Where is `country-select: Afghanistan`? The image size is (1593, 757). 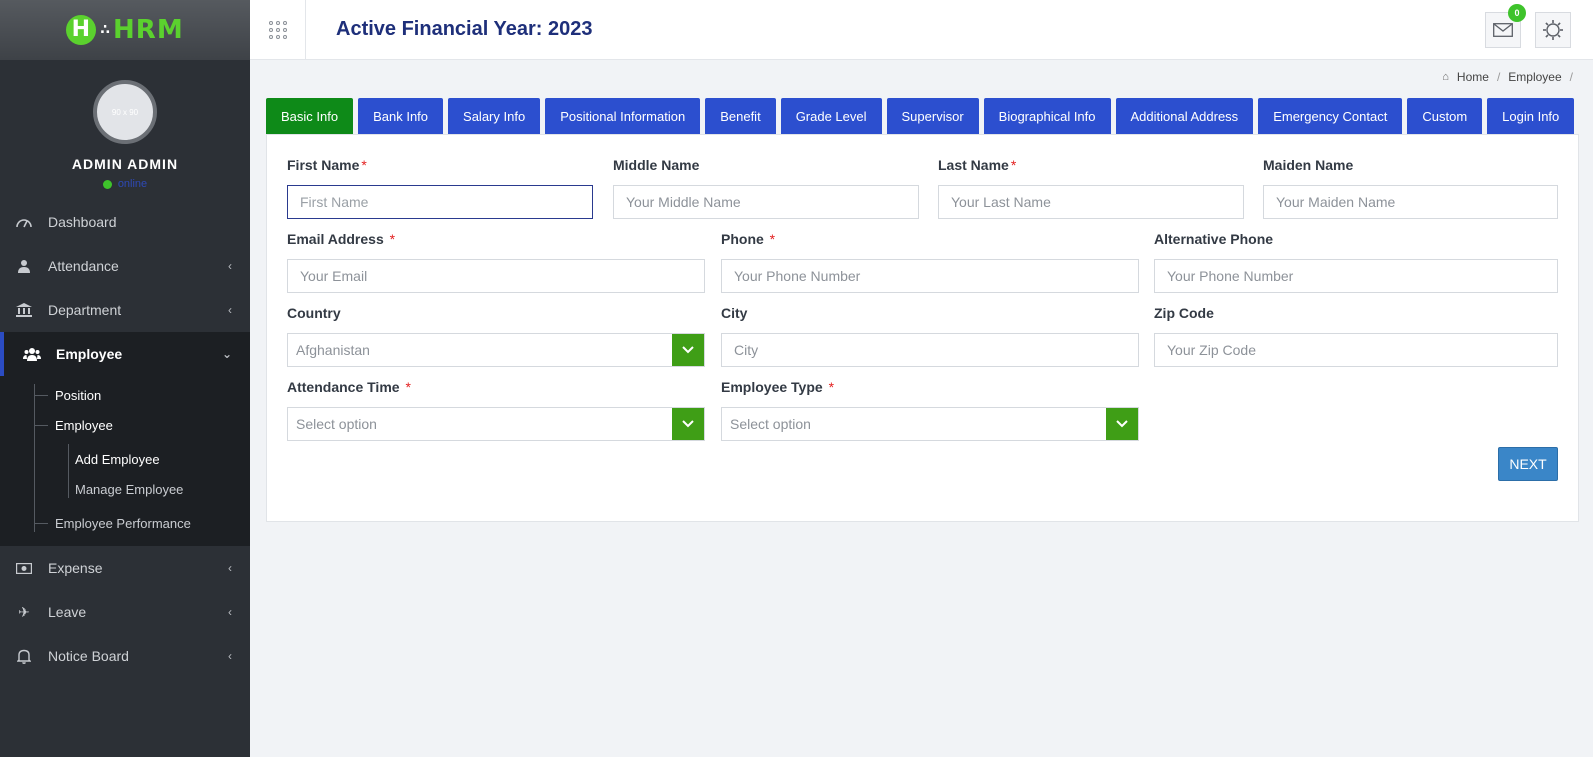 country-select: Afghanistan is located at coordinates (496, 350).